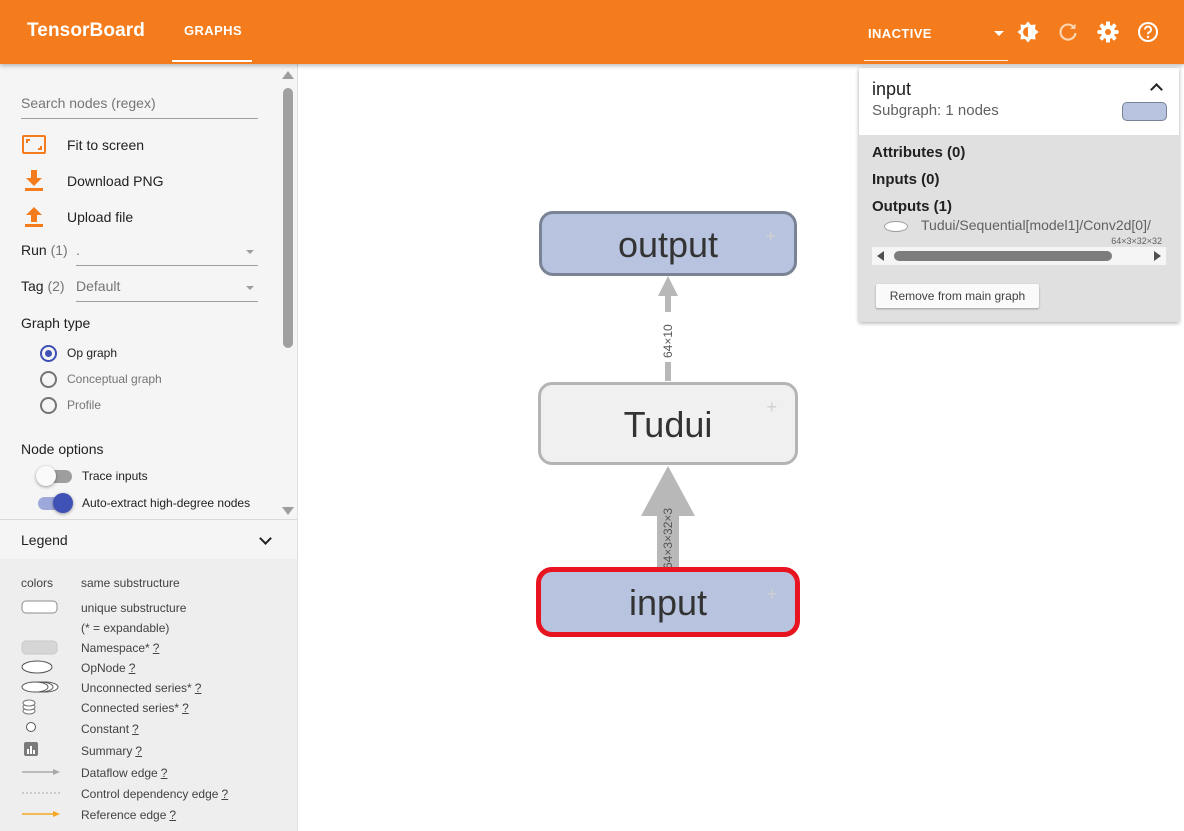 The width and height of the screenshot is (1184, 831). What do you see at coordinates (48, 353) in the screenshot?
I see `radio-button` at bounding box center [48, 353].